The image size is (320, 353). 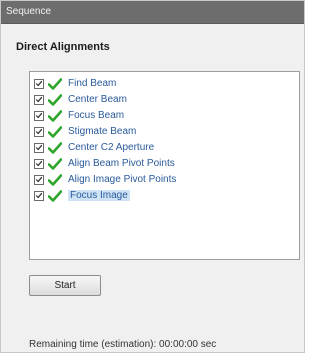 I want to click on list-item-stigmate-beam: Stigmate Beam, so click(x=85, y=131).